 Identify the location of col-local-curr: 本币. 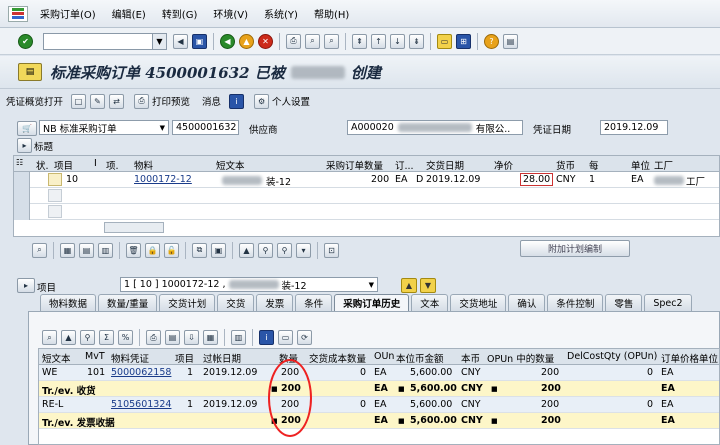
(470, 358).